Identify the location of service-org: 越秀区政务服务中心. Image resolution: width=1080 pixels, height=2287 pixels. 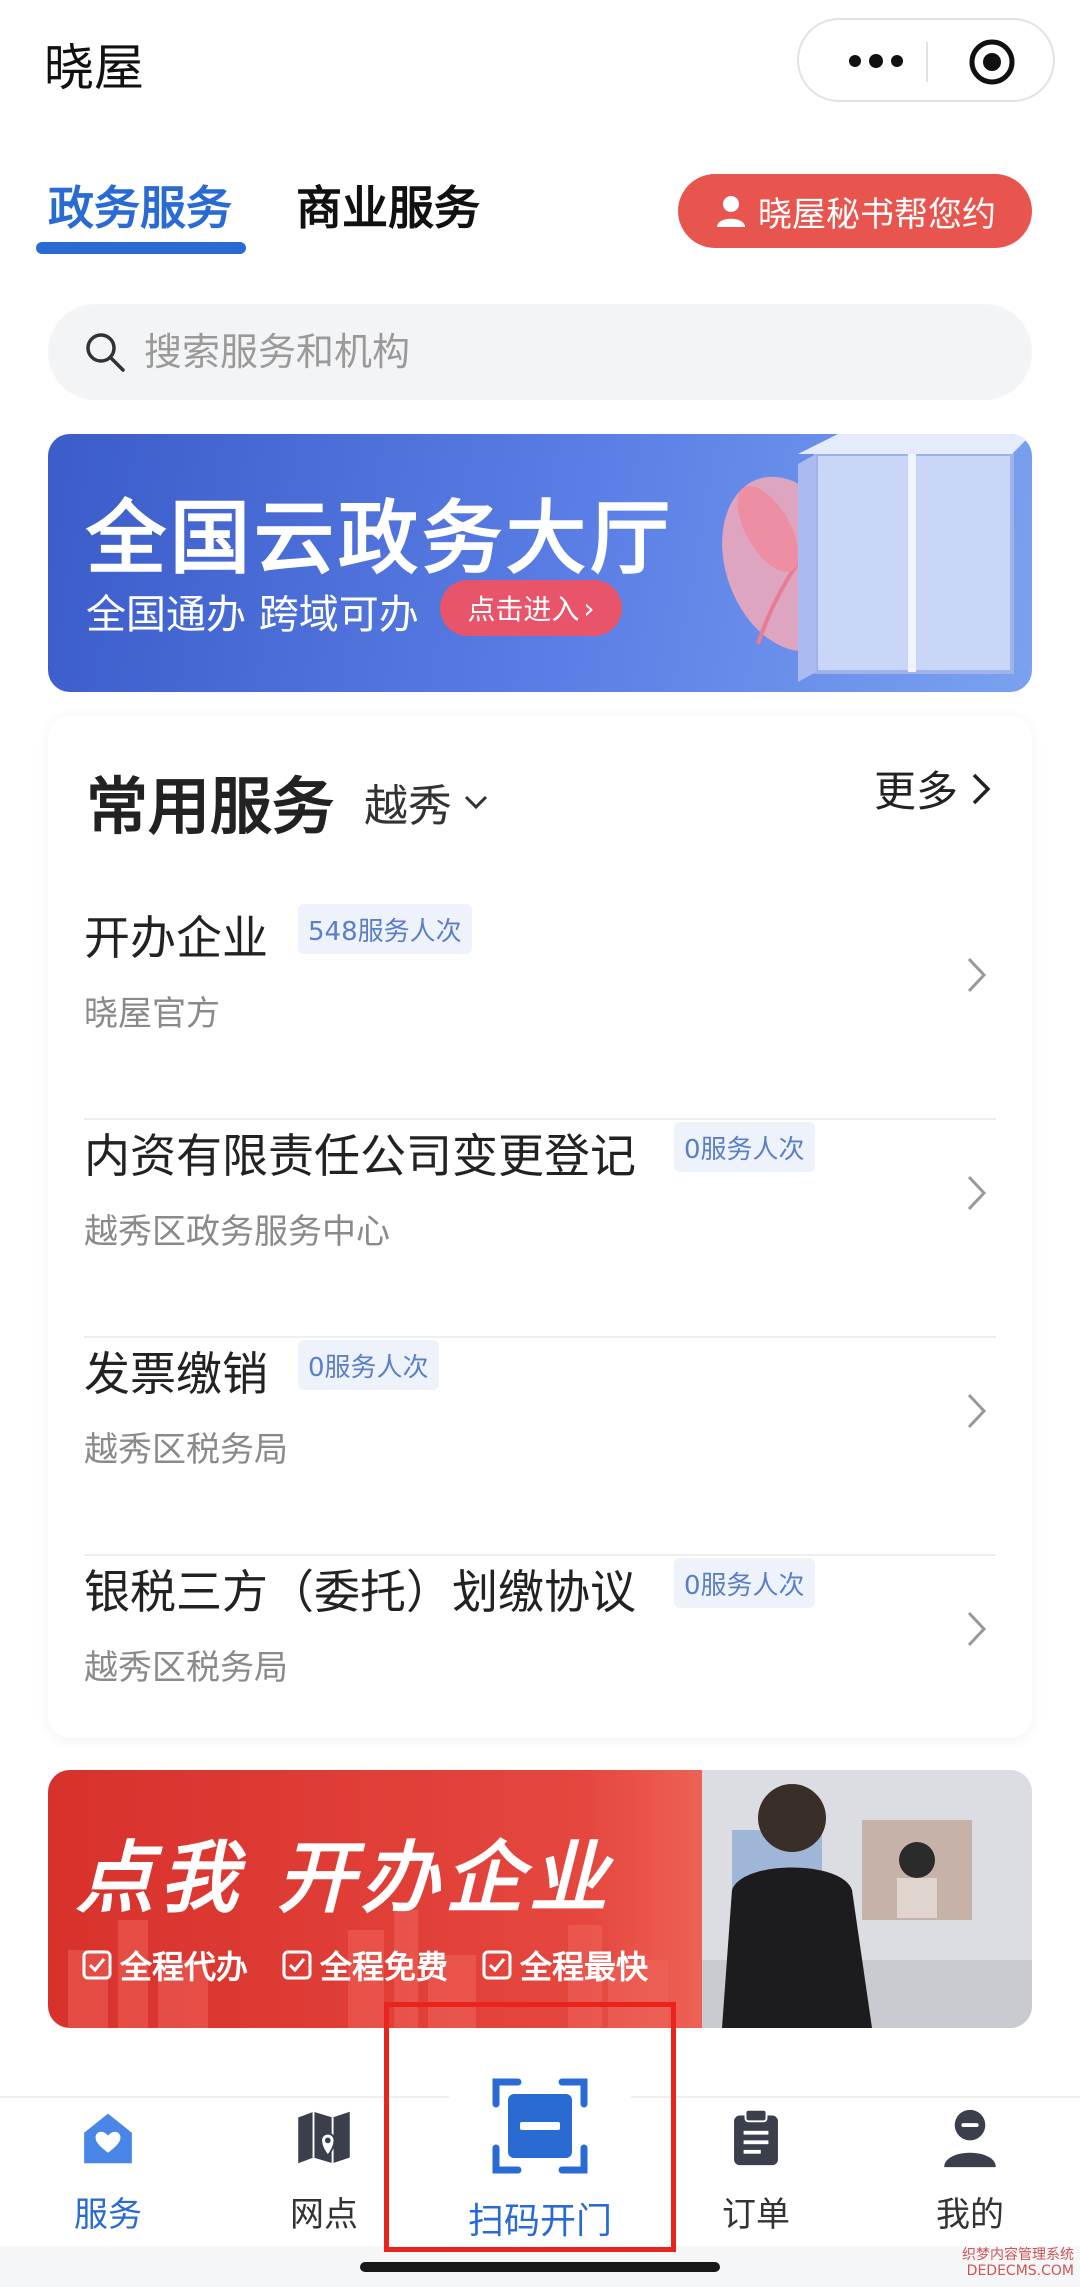
(237, 1232).